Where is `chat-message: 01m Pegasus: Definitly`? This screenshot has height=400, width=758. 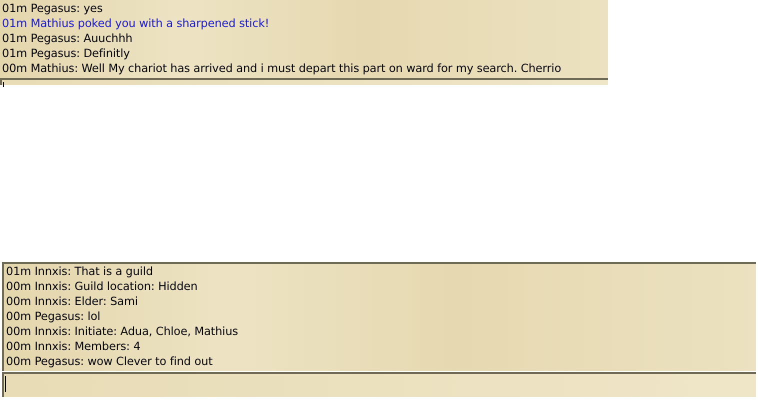 chat-message: 01m Pegasus: Definitly is located at coordinates (66, 53).